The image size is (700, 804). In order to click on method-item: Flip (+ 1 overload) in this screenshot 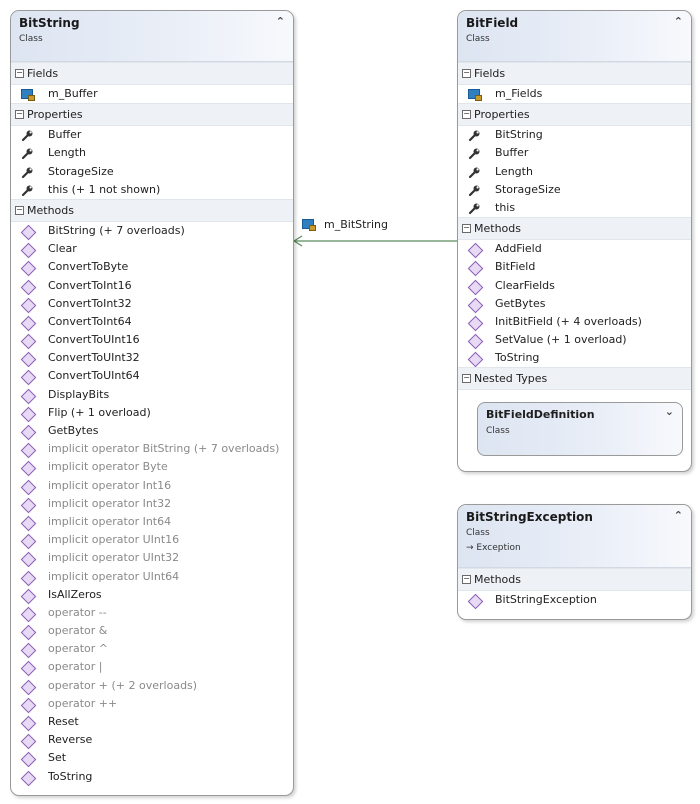, I will do `click(152, 413)`.